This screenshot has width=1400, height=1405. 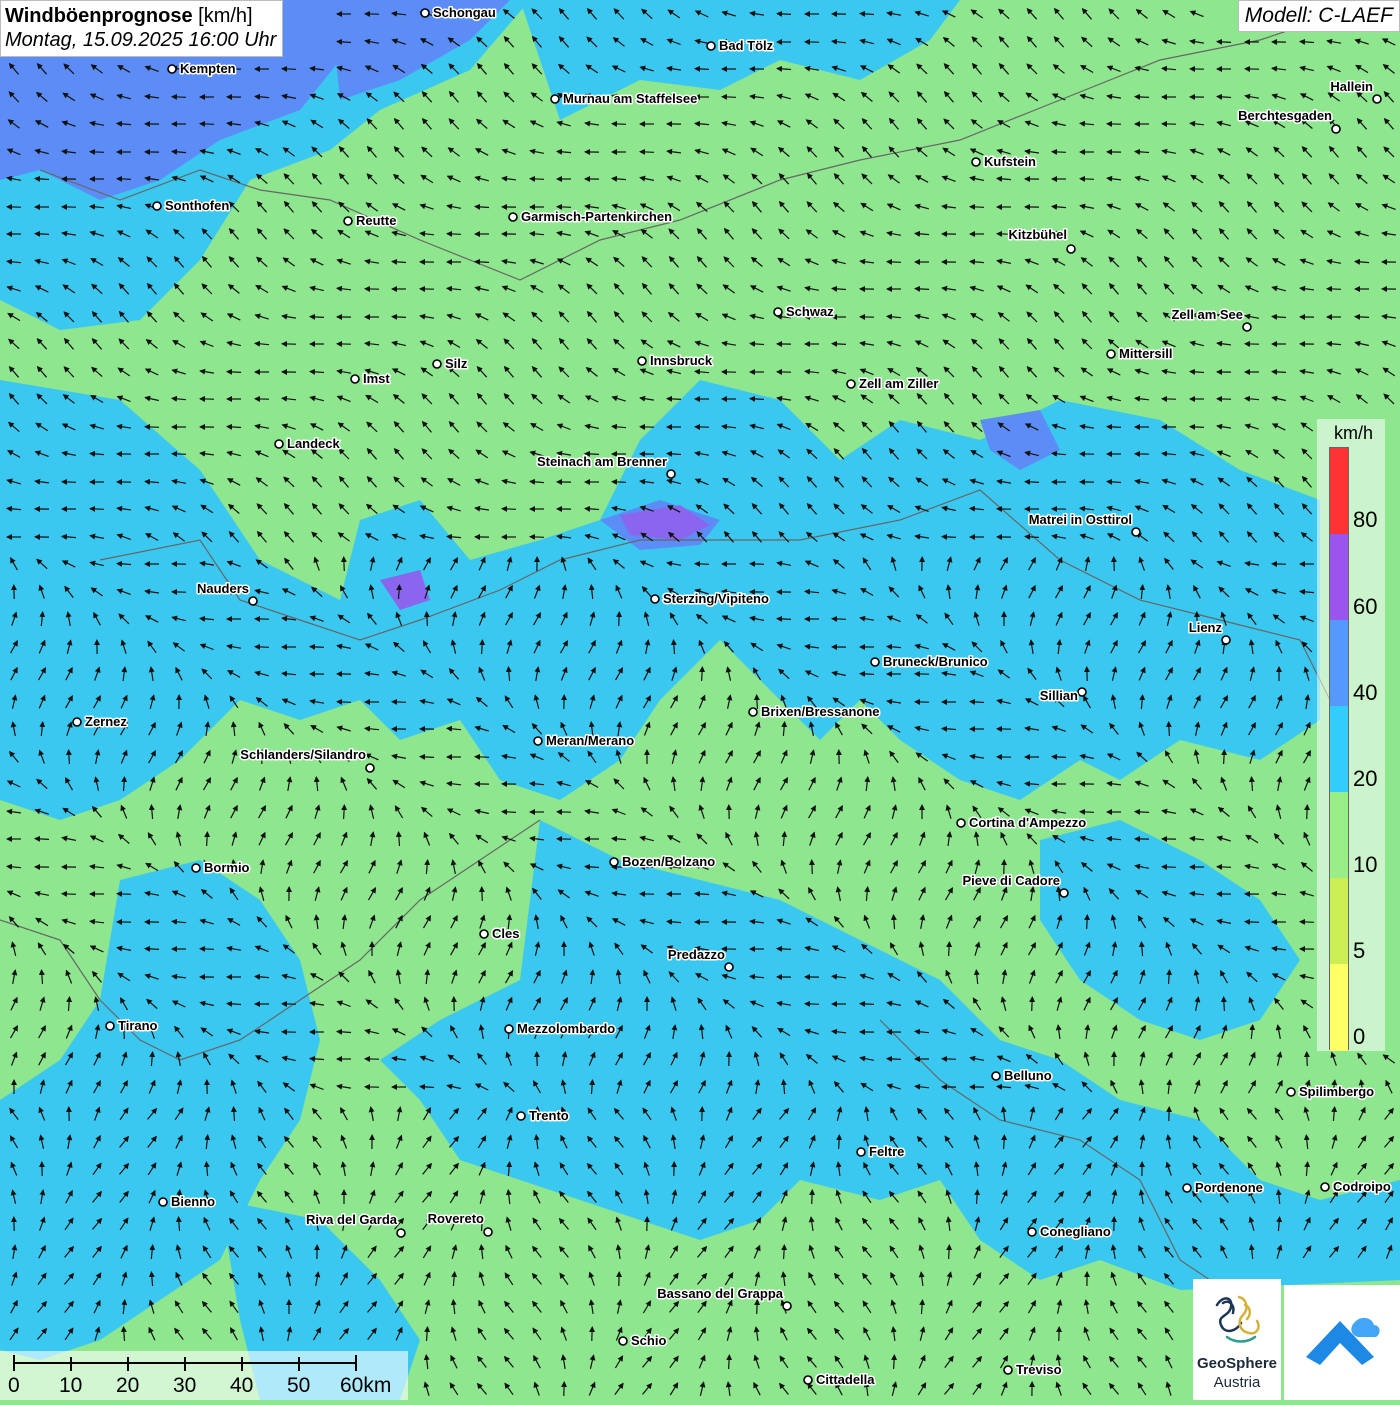 I want to click on city-marker: Innsbruck, so click(x=675, y=360).